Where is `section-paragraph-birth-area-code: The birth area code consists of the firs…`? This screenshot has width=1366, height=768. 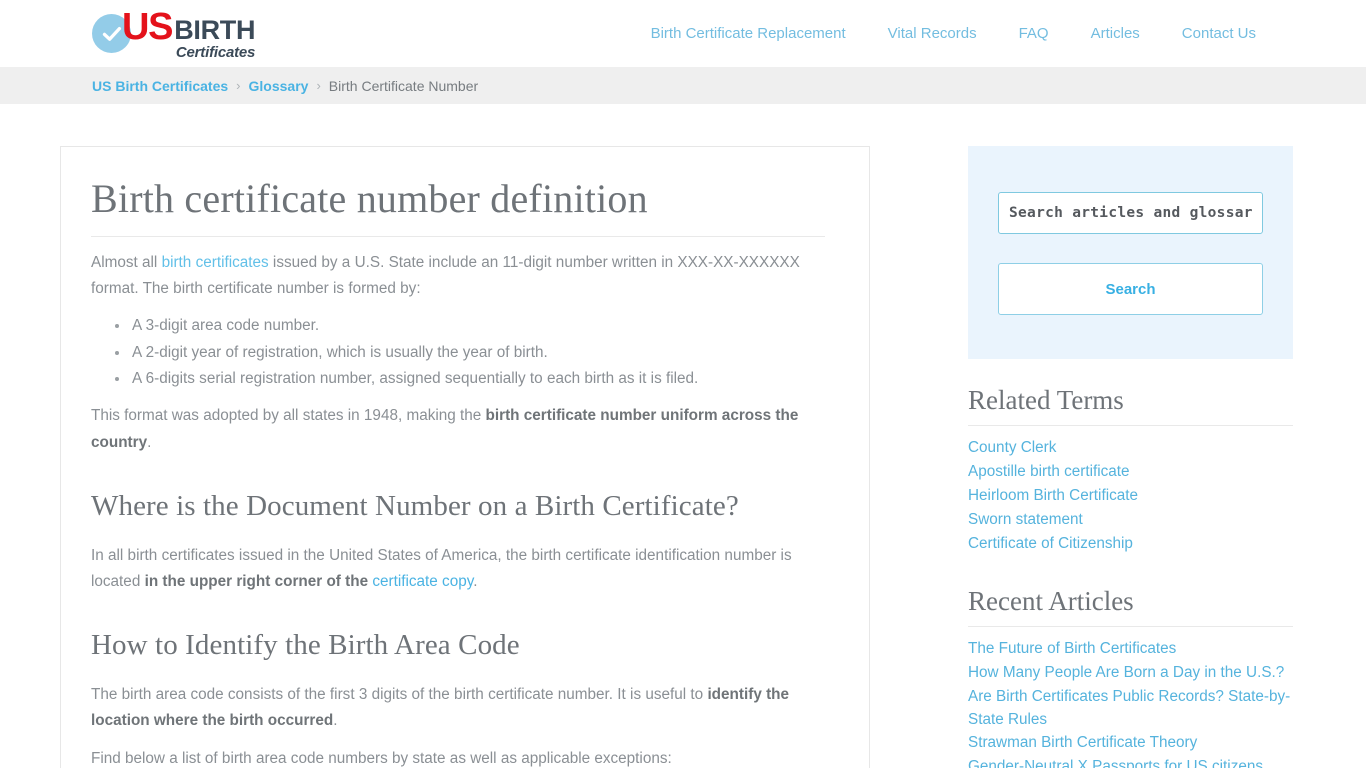
section-paragraph-birth-area-code: The birth area code consists of the firs… is located at coordinates (458, 708).